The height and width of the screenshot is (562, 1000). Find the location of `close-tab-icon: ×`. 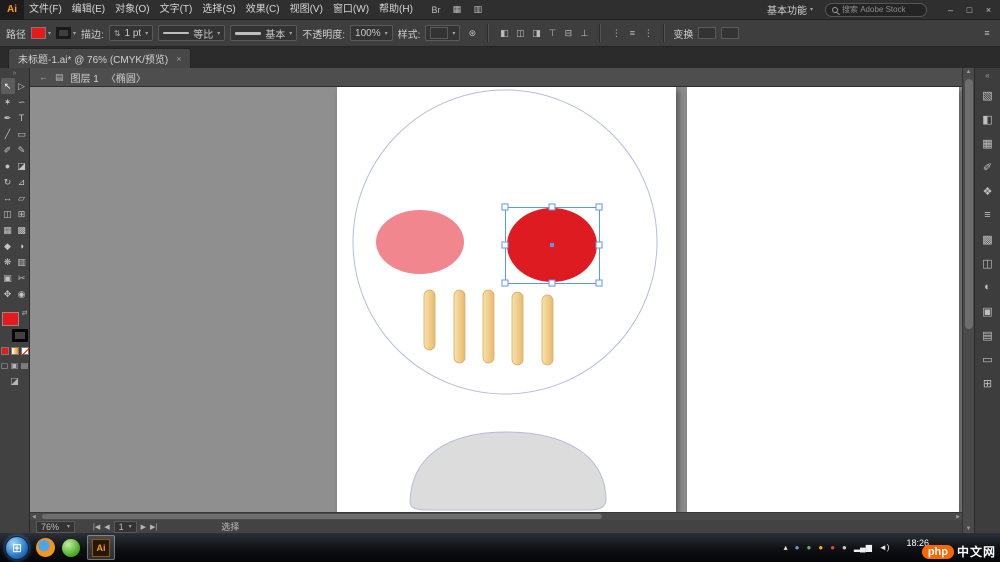

close-tab-icon: × is located at coordinates (178, 59).